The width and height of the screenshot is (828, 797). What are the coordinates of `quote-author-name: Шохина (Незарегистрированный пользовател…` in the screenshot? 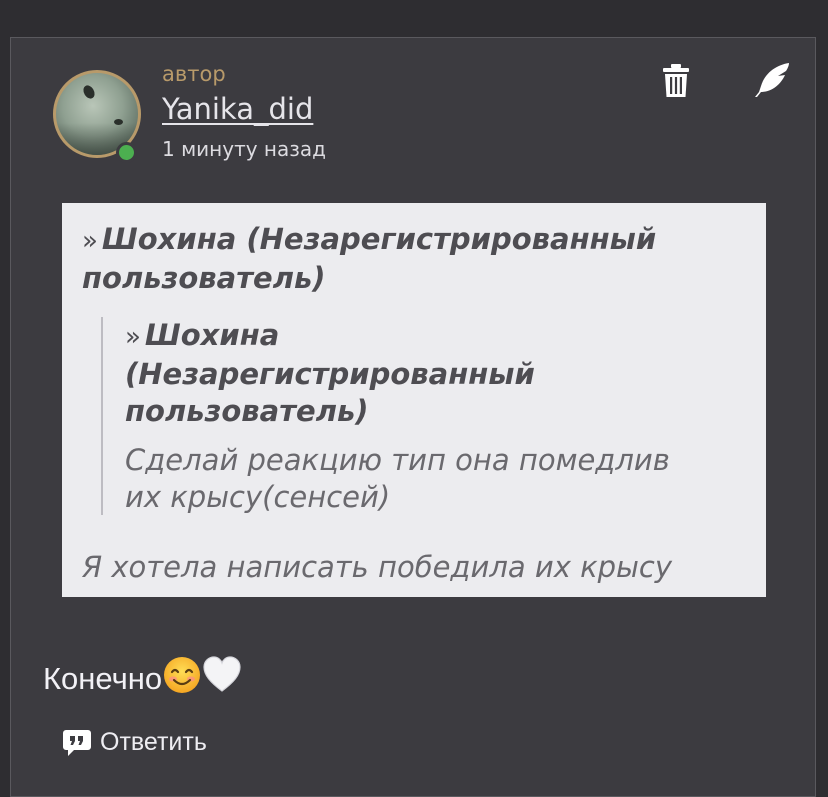 It's located at (369, 258).